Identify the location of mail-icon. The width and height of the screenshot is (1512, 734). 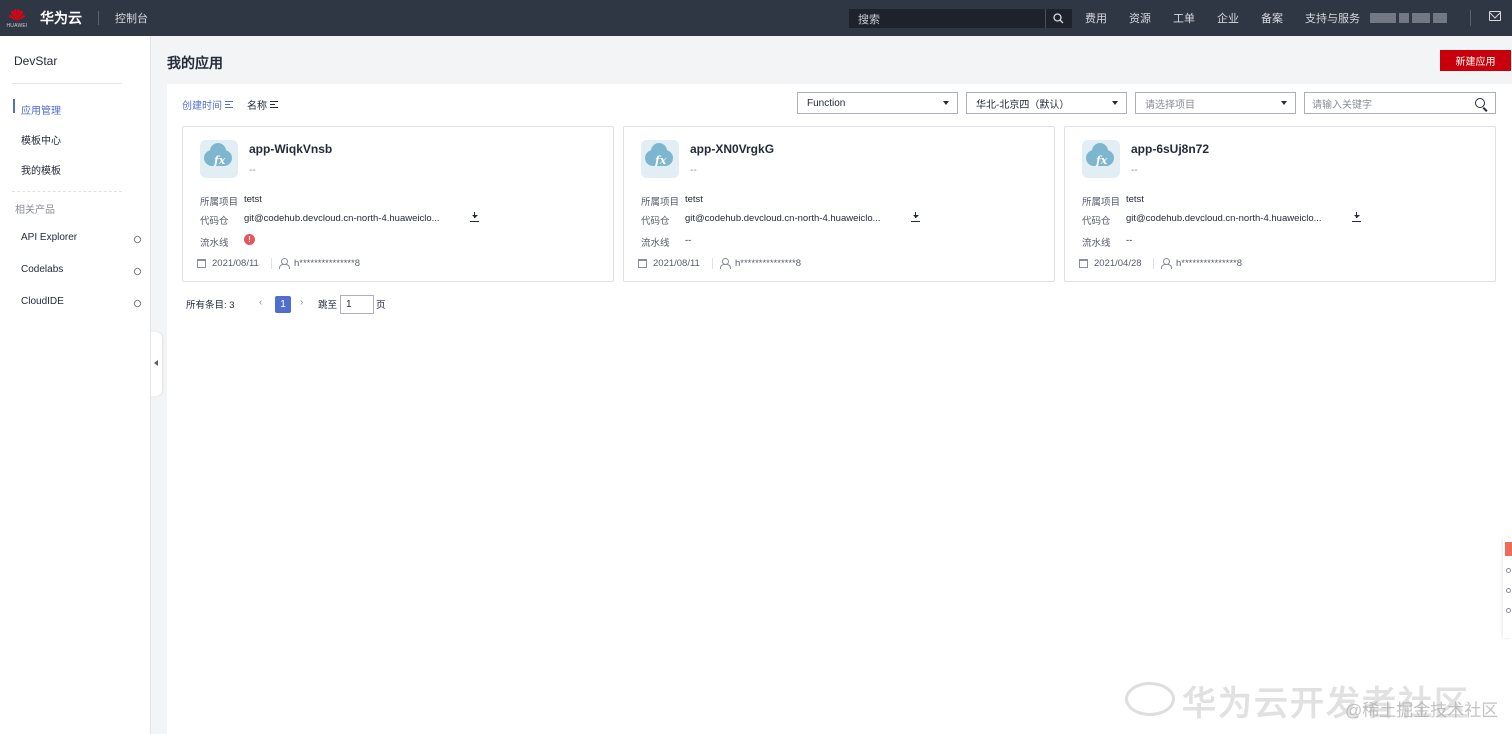
(1495, 16).